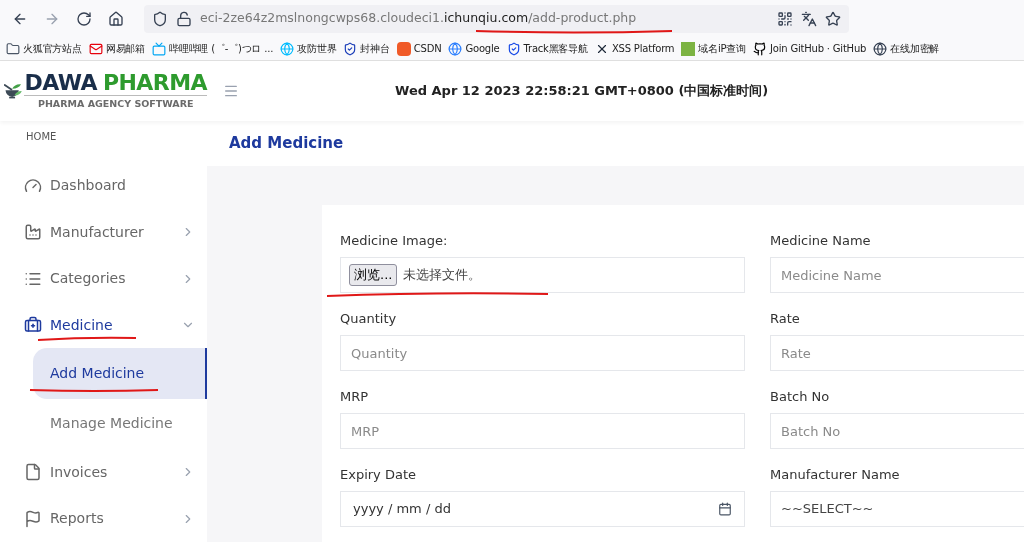 Image resolution: width=1024 pixels, height=542 pixels. Describe the element at coordinates (159, 48) in the screenshot. I see `tv-icon` at that location.